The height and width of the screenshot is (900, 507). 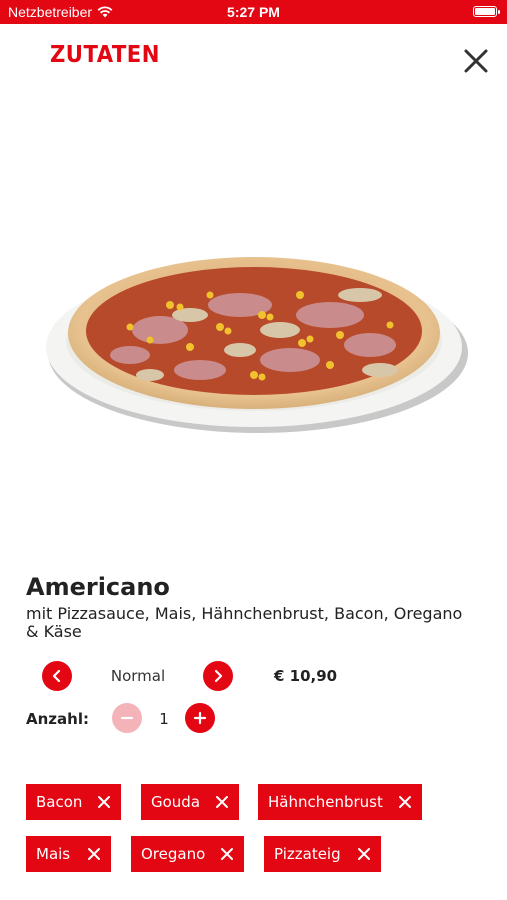 I want to click on ingredient-label: Pizzateig, so click(x=307, y=854).